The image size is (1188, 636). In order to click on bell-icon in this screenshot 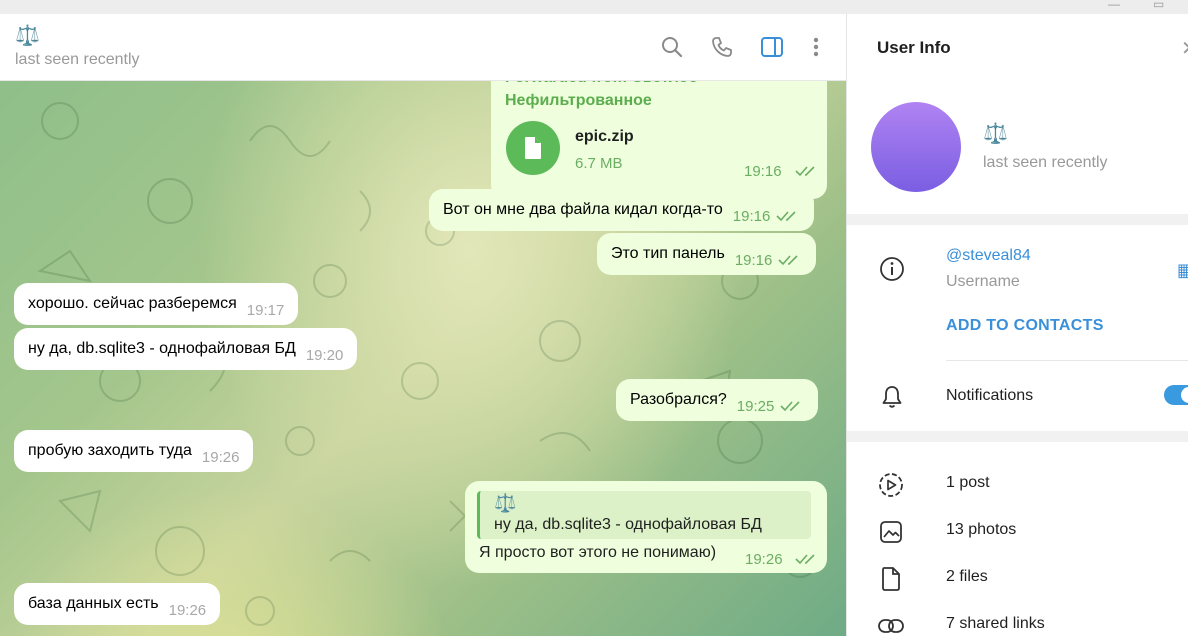, I will do `click(892, 397)`.